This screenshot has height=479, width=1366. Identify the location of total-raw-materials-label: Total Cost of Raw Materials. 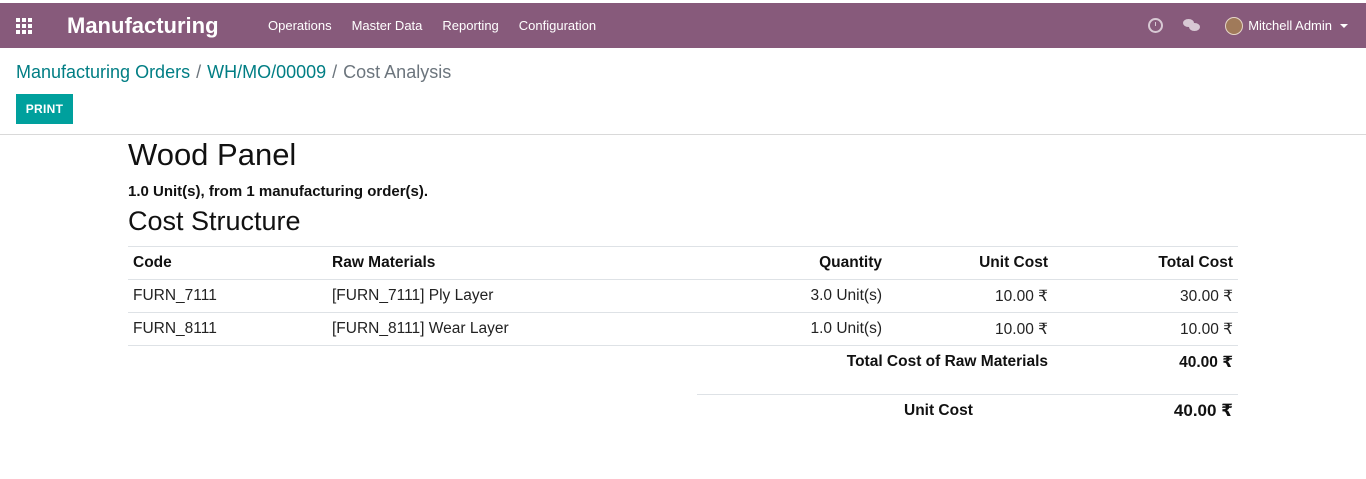
(590, 361).